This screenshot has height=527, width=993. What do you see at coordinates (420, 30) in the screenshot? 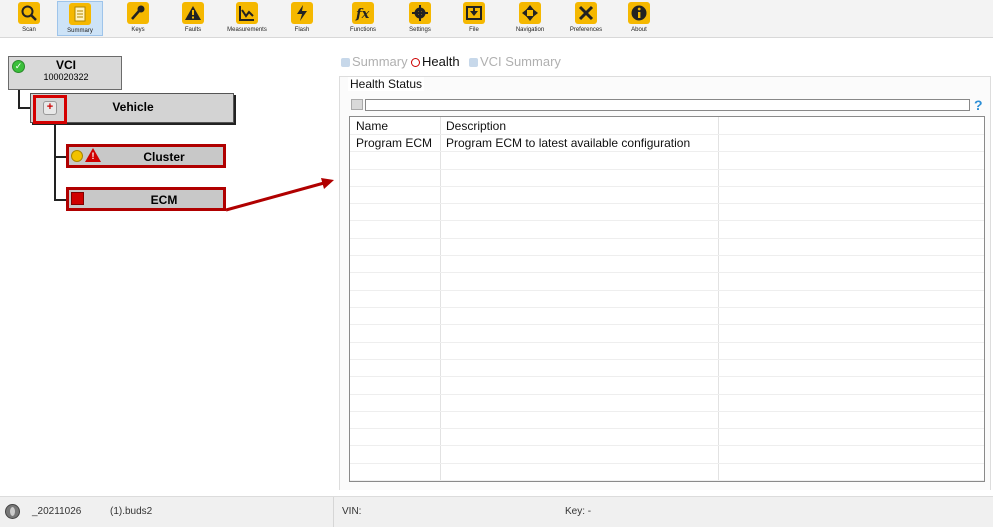
I see `settings-label: Settings` at bounding box center [420, 30].